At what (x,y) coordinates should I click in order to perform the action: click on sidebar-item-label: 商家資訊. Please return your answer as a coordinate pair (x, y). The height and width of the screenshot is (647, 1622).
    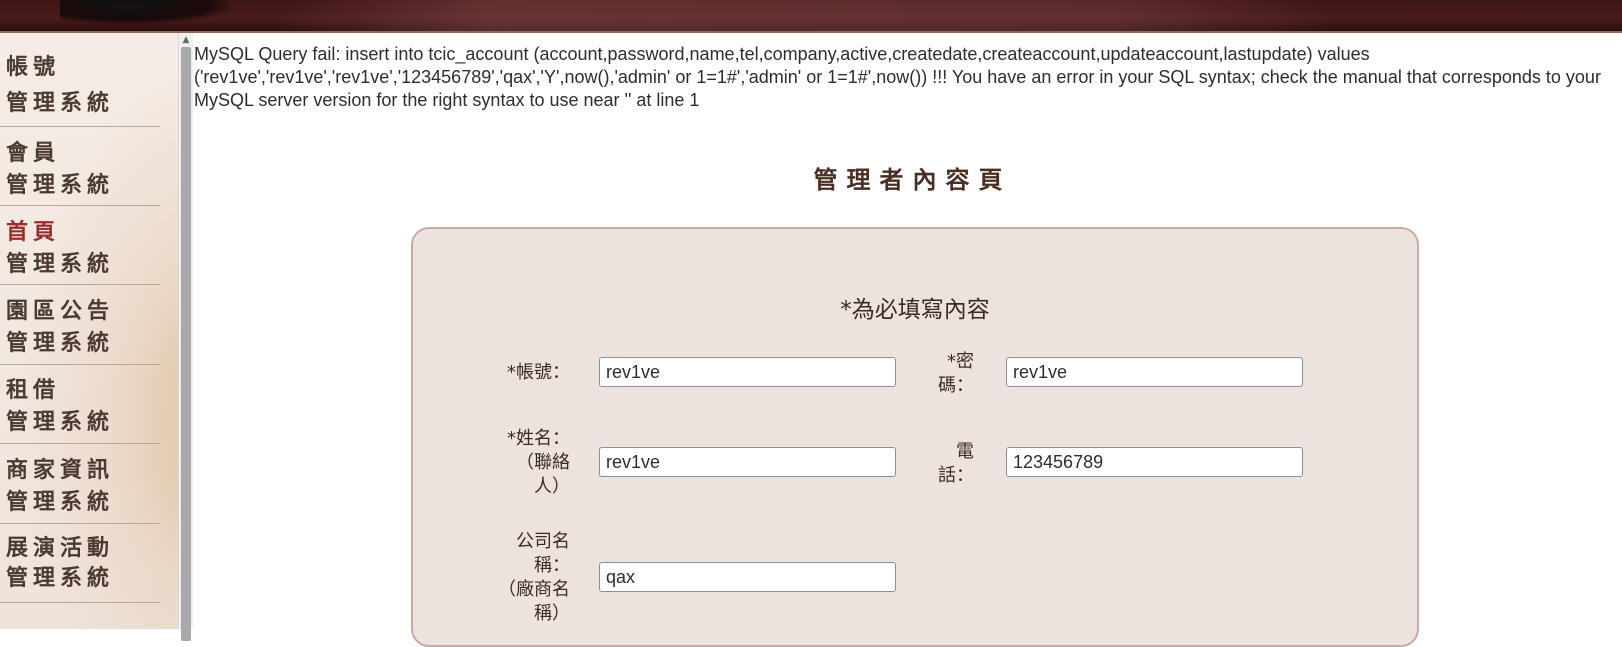
    Looking at the image, I should click on (60, 470).